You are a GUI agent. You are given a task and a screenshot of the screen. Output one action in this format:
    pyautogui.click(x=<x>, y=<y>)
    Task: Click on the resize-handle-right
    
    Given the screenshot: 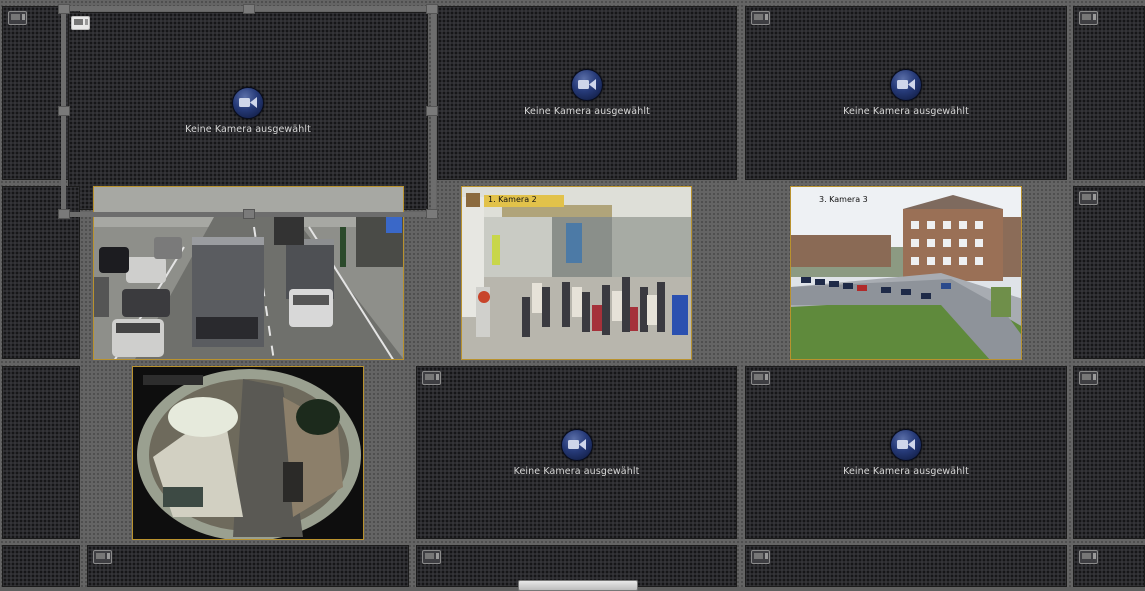 What is the action you would take?
    pyautogui.click(x=432, y=111)
    